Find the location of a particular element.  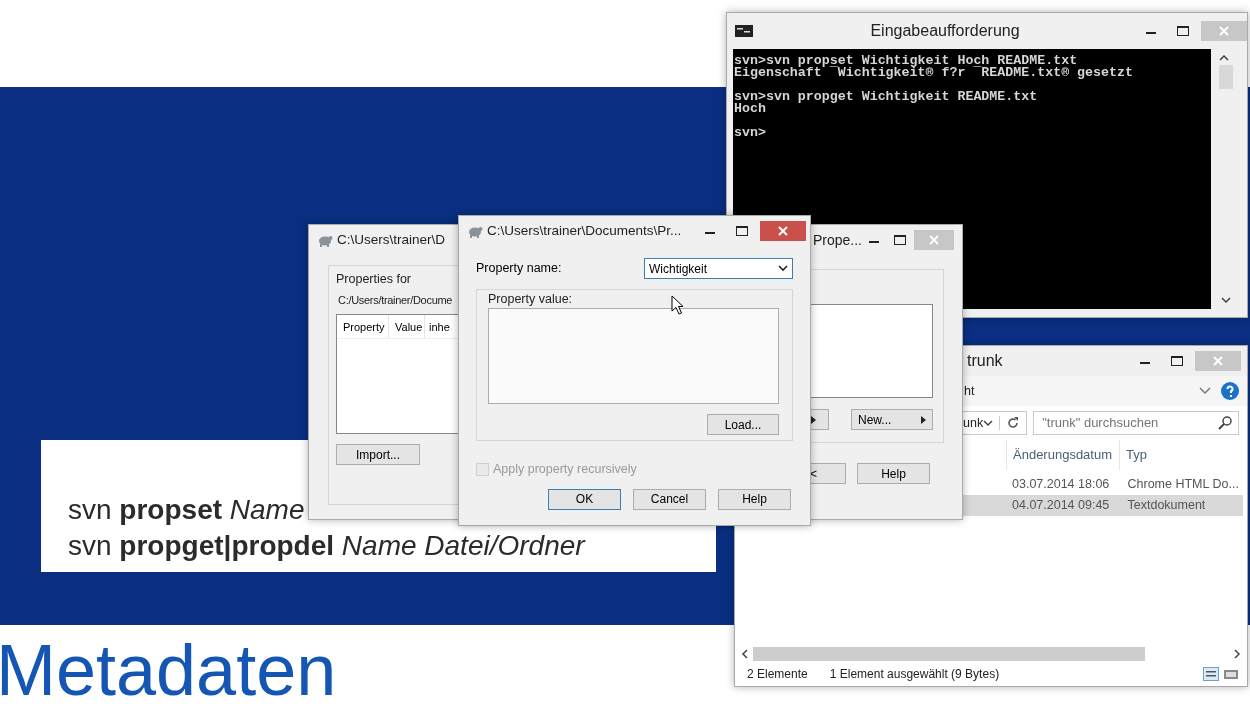

scrollbar is located at coordinates (991, 654).